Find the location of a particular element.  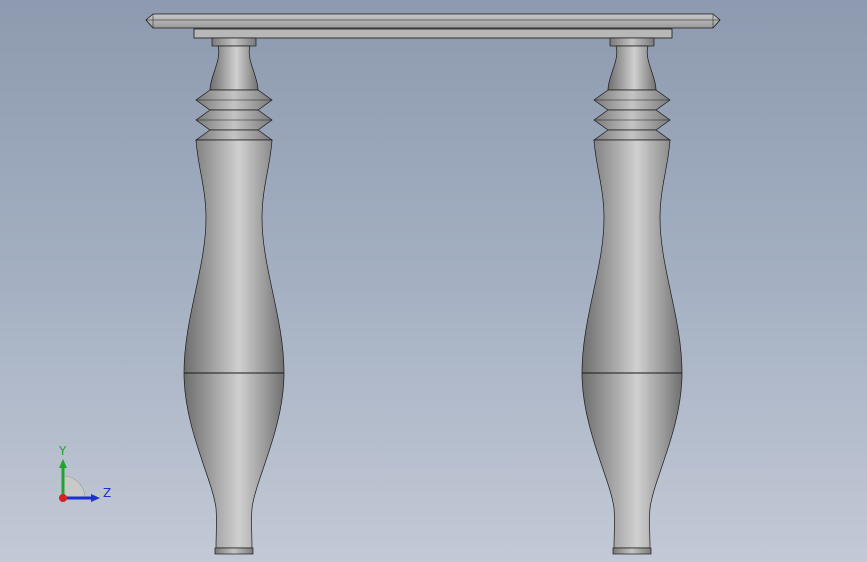

table-top is located at coordinates (433, 21).